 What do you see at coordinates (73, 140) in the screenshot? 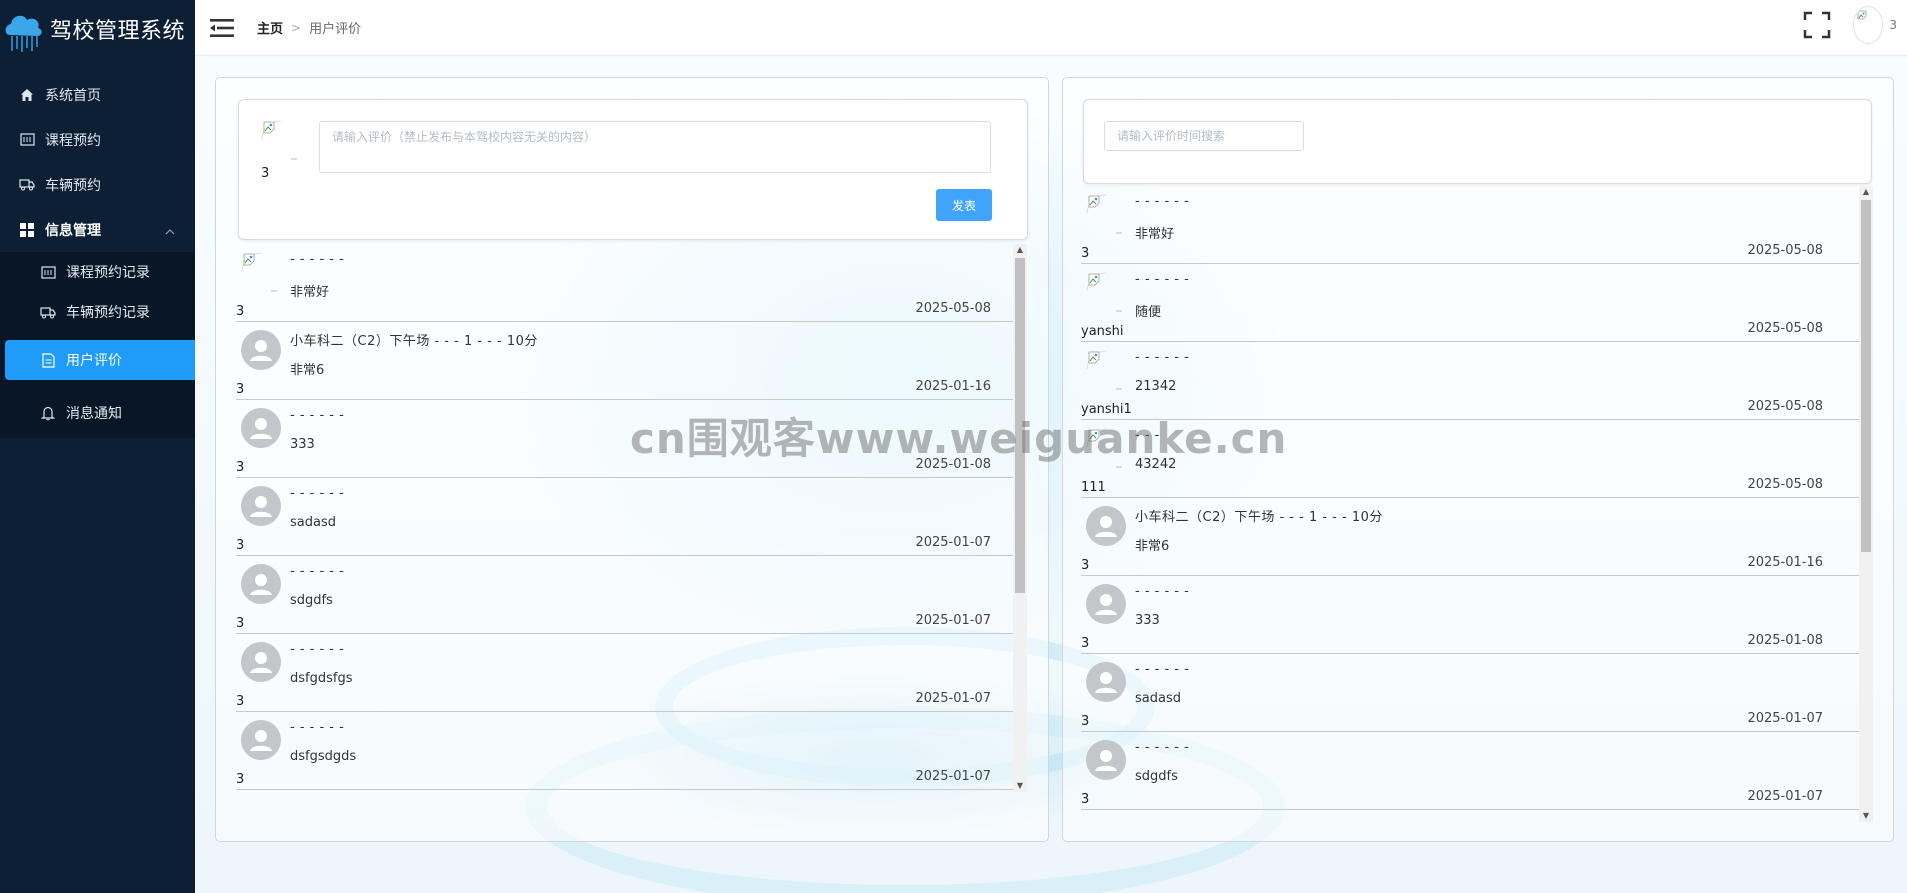
I see `sidebar-item-label: 课程预约` at bounding box center [73, 140].